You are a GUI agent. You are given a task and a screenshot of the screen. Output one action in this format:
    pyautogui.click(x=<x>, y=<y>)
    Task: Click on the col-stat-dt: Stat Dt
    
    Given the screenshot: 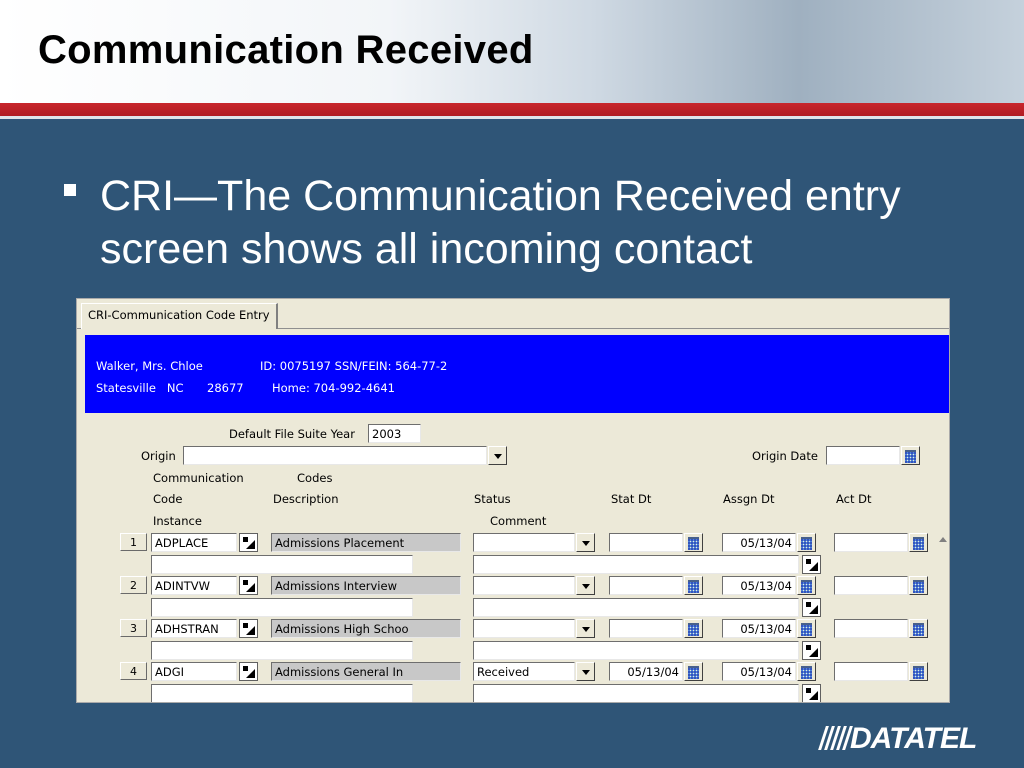 What is the action you would take?
    pyautogui.click(x=631, y=499)
    